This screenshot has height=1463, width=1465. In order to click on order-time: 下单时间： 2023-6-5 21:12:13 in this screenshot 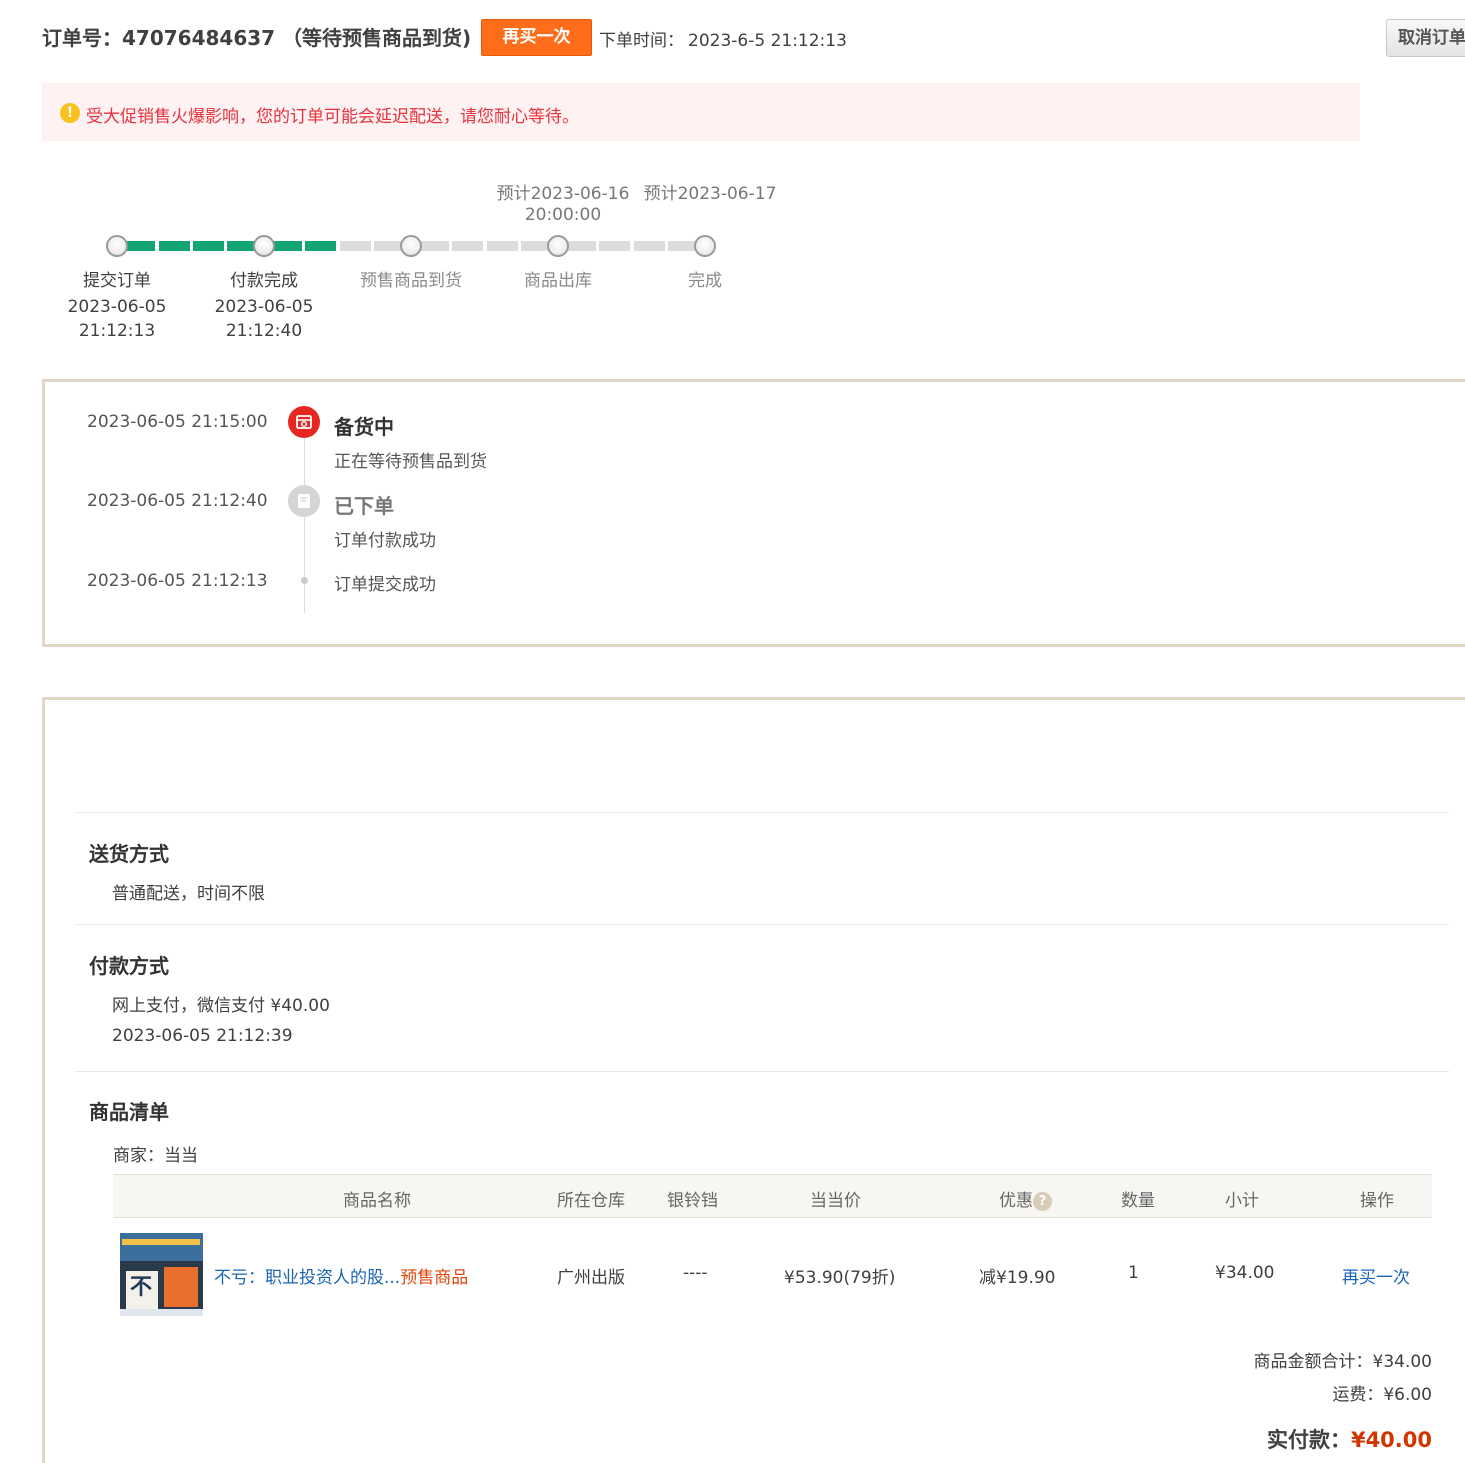, I will do `click(723, 38)`.